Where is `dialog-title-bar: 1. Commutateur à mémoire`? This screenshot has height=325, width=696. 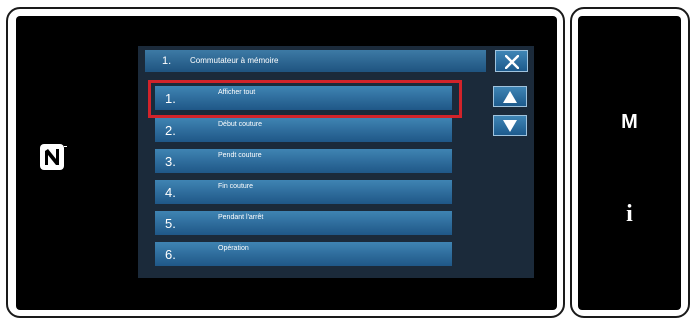
dialog-title-bar: 1. Commutateur à mémoire is located at coordinates (315, 61).